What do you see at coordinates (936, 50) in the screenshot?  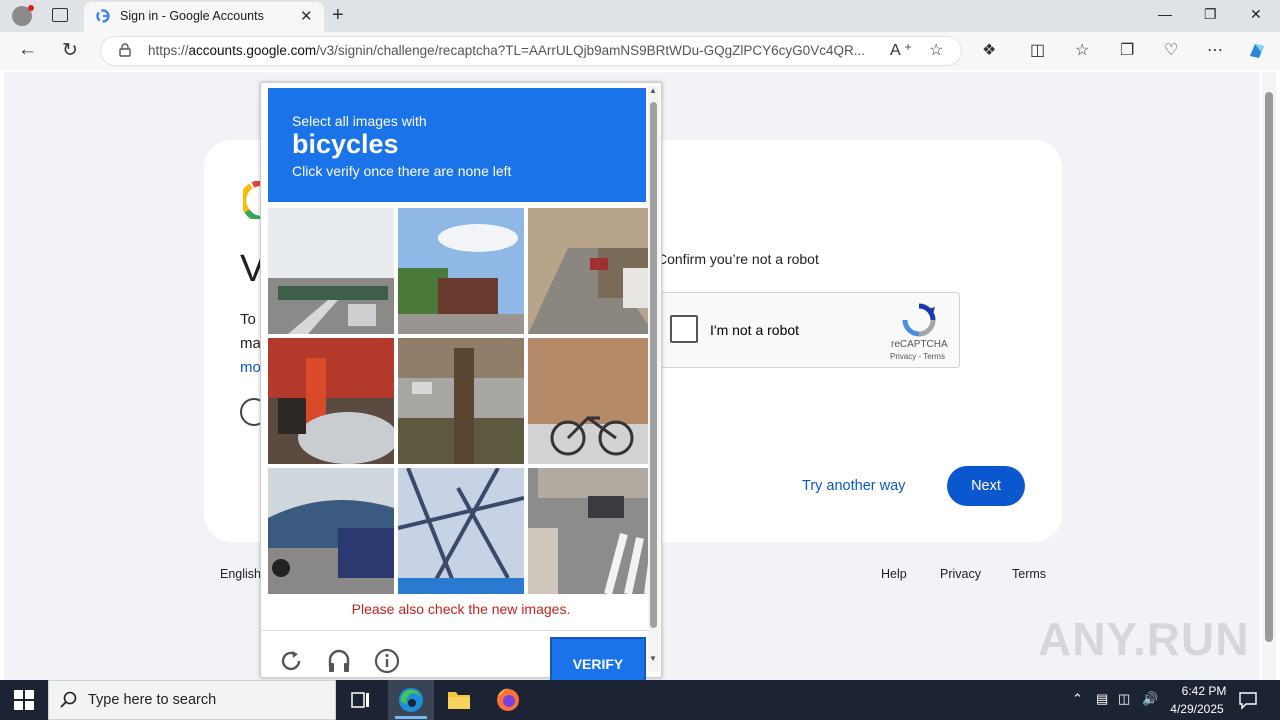 I see `favorite-star-icon: ☆` at bounding box center [936, 50].